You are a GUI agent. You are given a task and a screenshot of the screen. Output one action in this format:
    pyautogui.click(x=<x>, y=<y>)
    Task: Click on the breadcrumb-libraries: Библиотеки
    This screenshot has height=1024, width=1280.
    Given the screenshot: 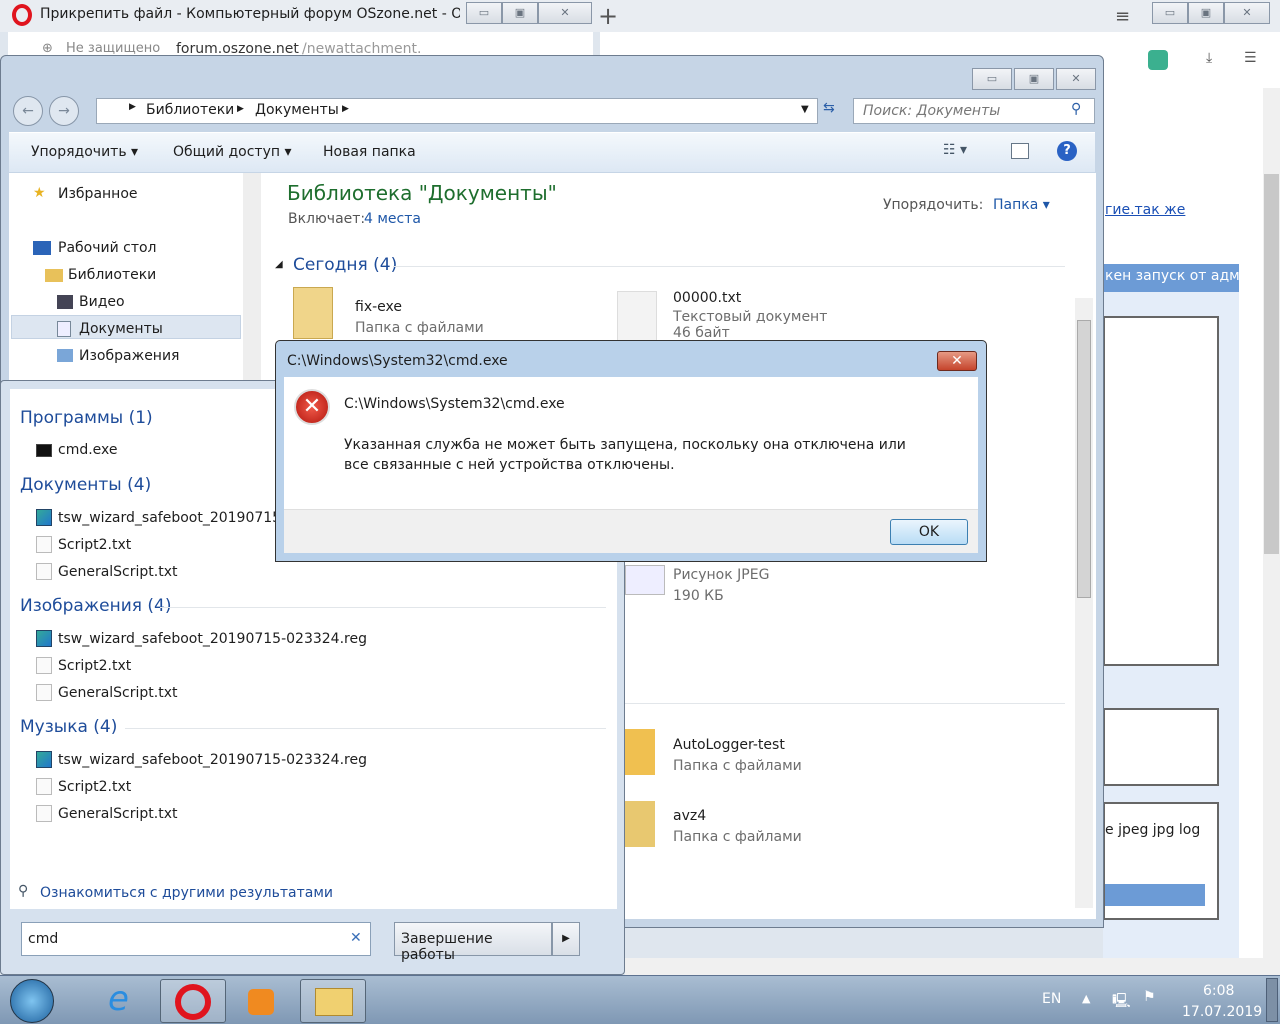 What is the action you would take?
    pyautogui.click(x=190, y=110)
    